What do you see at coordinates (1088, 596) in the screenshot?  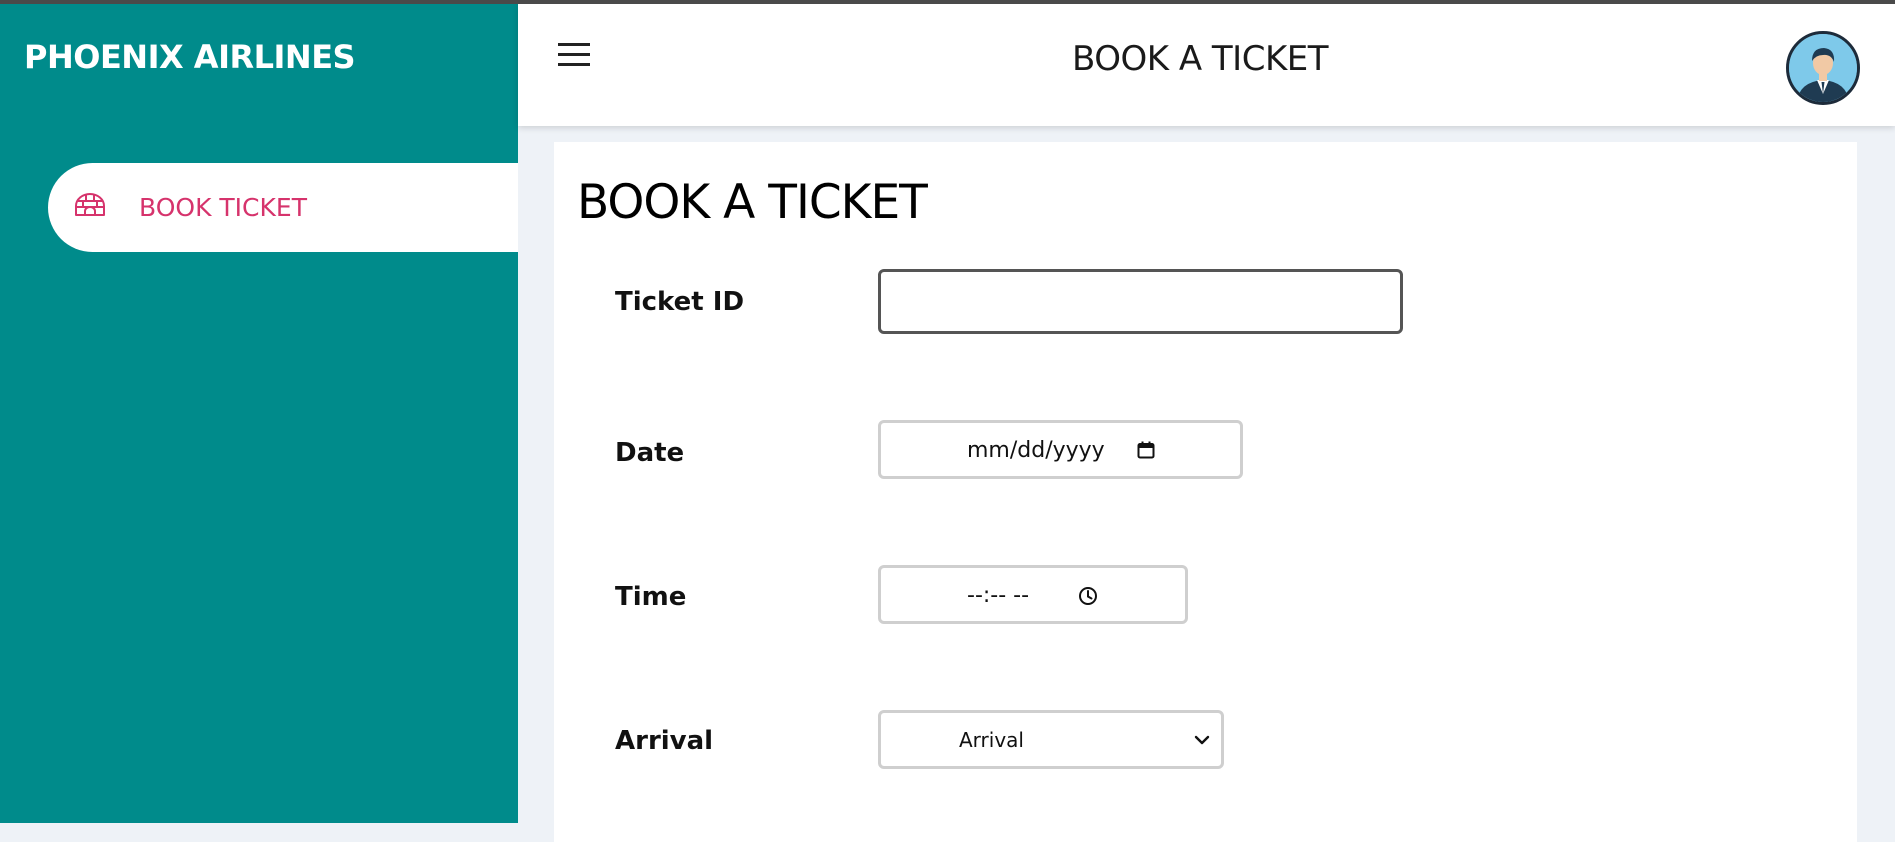 I see `clock-icon` at bounding box center [1088, 596].